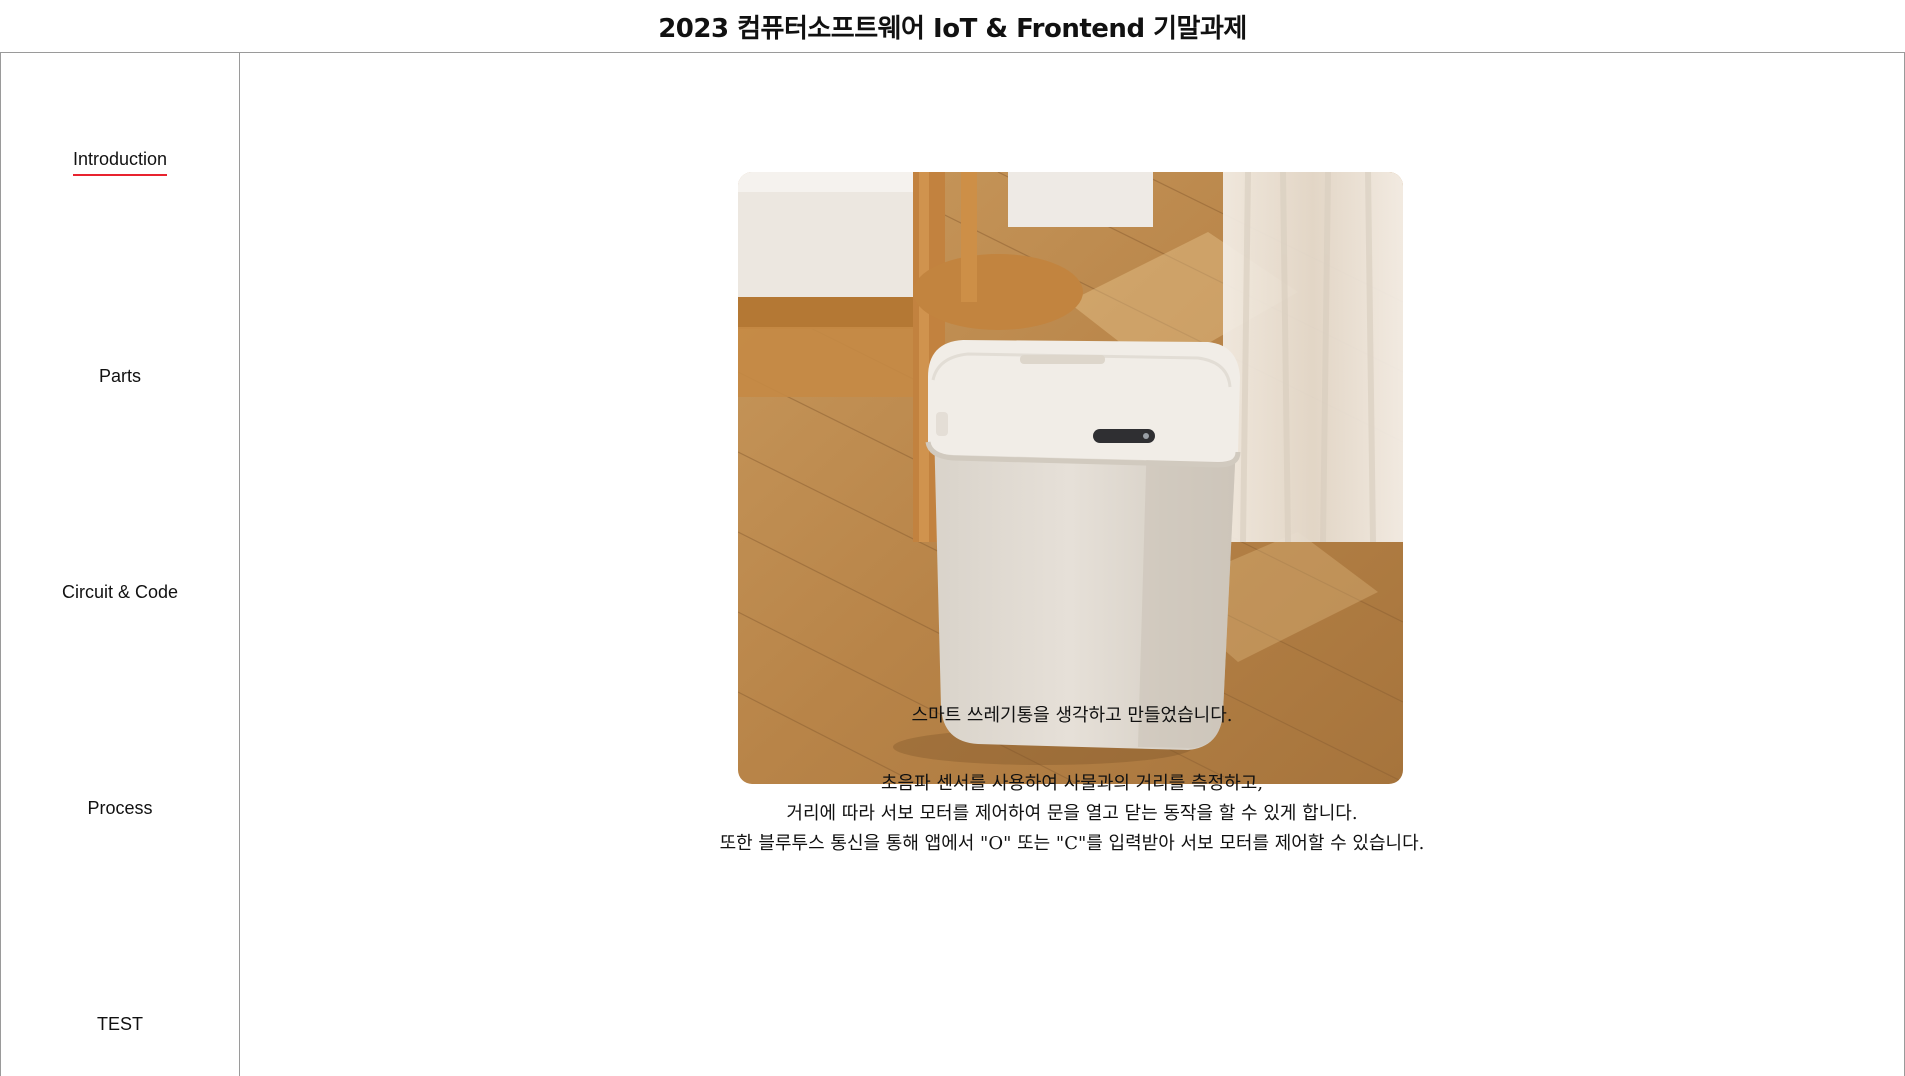  I want to click on sidebar-item-label: Process, so click(120, 808).